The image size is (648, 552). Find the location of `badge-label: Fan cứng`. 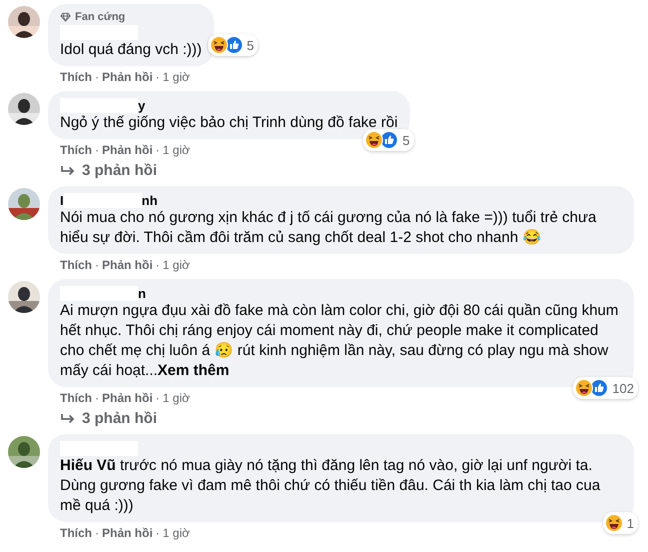

badge-label: Fan cứng is located at coordinates (100, 17).